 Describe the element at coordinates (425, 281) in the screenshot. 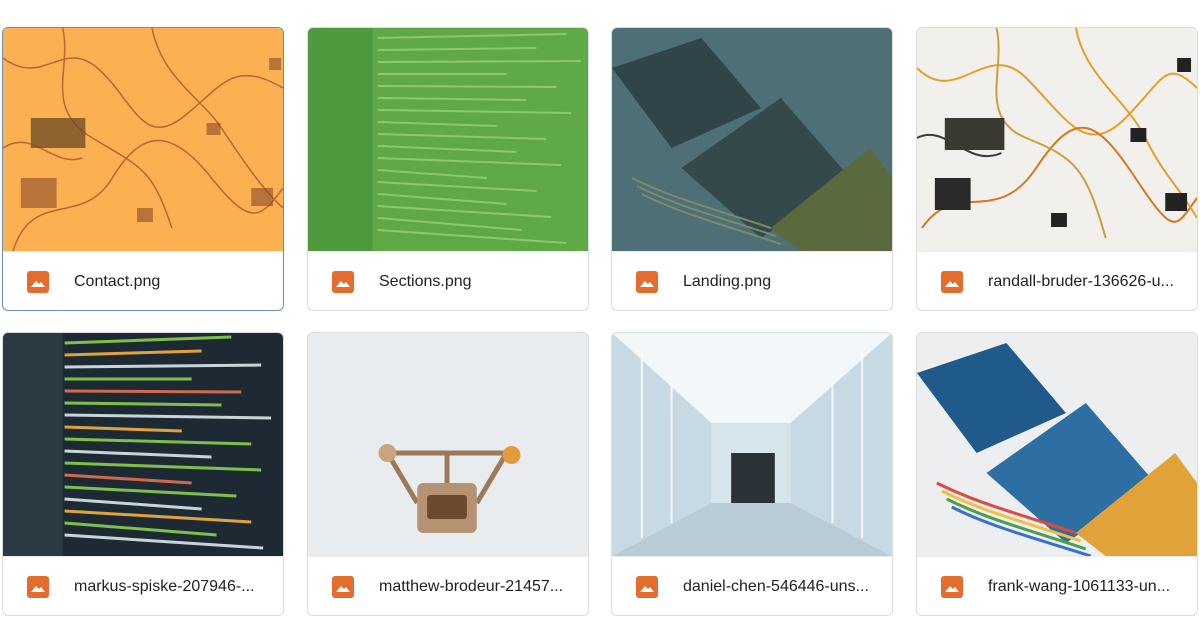

I see `file-name: Sections.png` at that location.